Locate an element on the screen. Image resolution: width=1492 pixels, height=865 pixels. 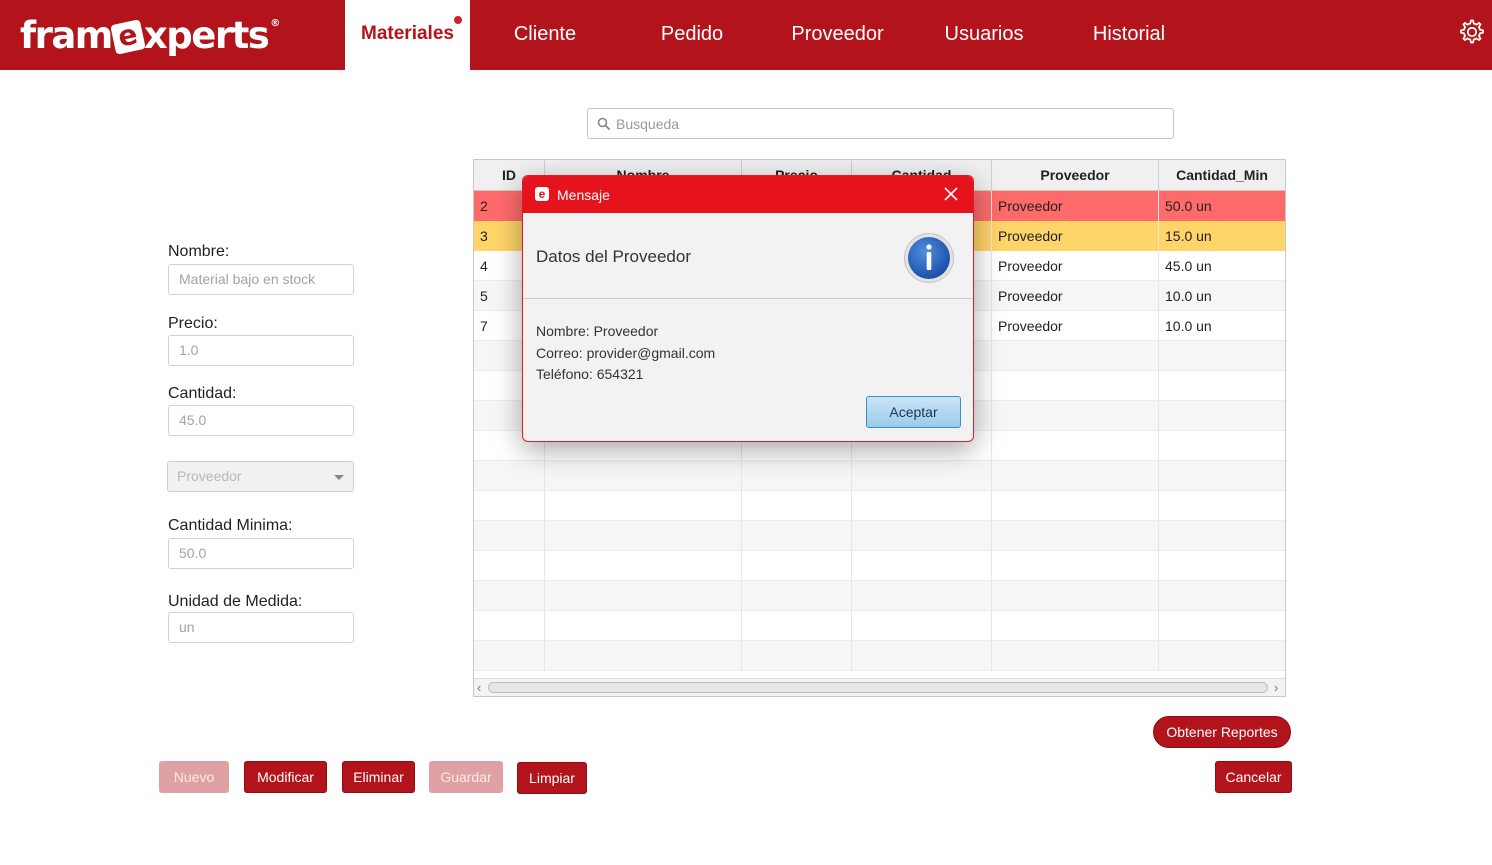
search-placeholder: Busqueda is located at coordinates (648, 124).